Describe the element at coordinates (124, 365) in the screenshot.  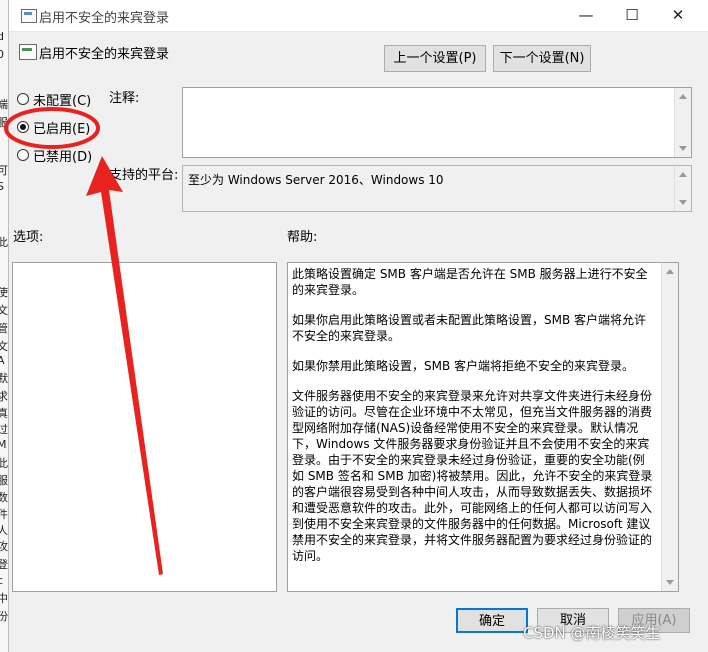
I see `annotation-arrow` at that location.